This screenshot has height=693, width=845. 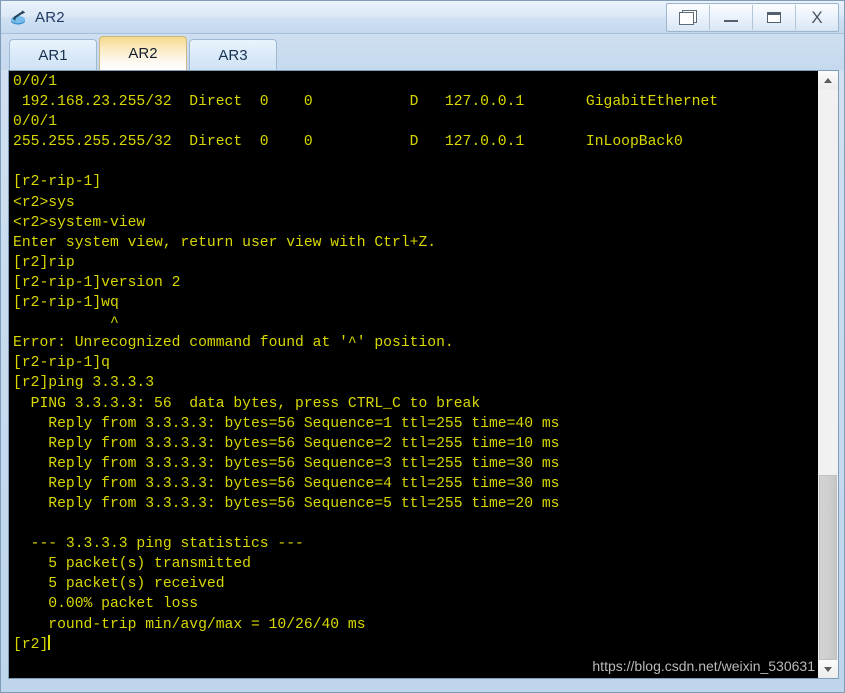 I want to click on terminal-prompt-line: [r2], so click(x=413, y=644).